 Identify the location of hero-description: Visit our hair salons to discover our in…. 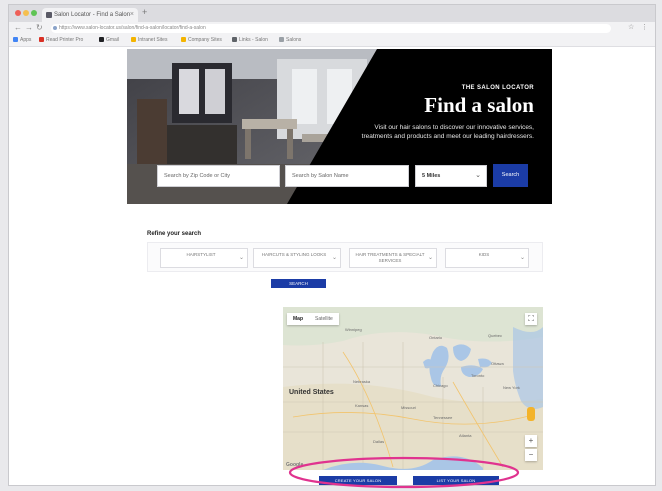
(447, 132).